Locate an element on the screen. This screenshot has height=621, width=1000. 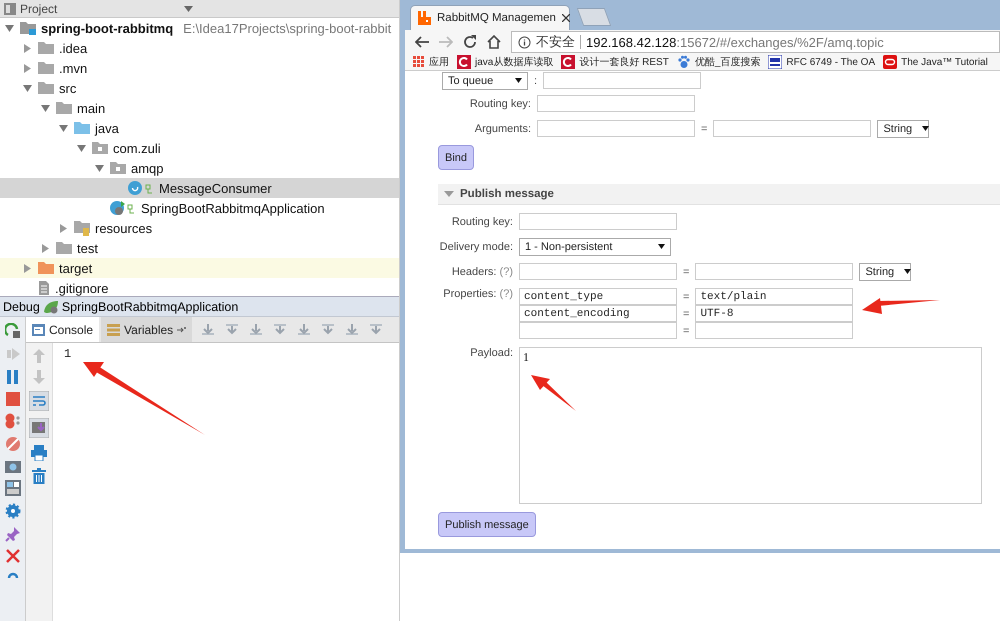
address-bar: 不安全 192.168.42.128:15672/#/exchanges/%2F/amq.topic is located at coordinates (755, 42).